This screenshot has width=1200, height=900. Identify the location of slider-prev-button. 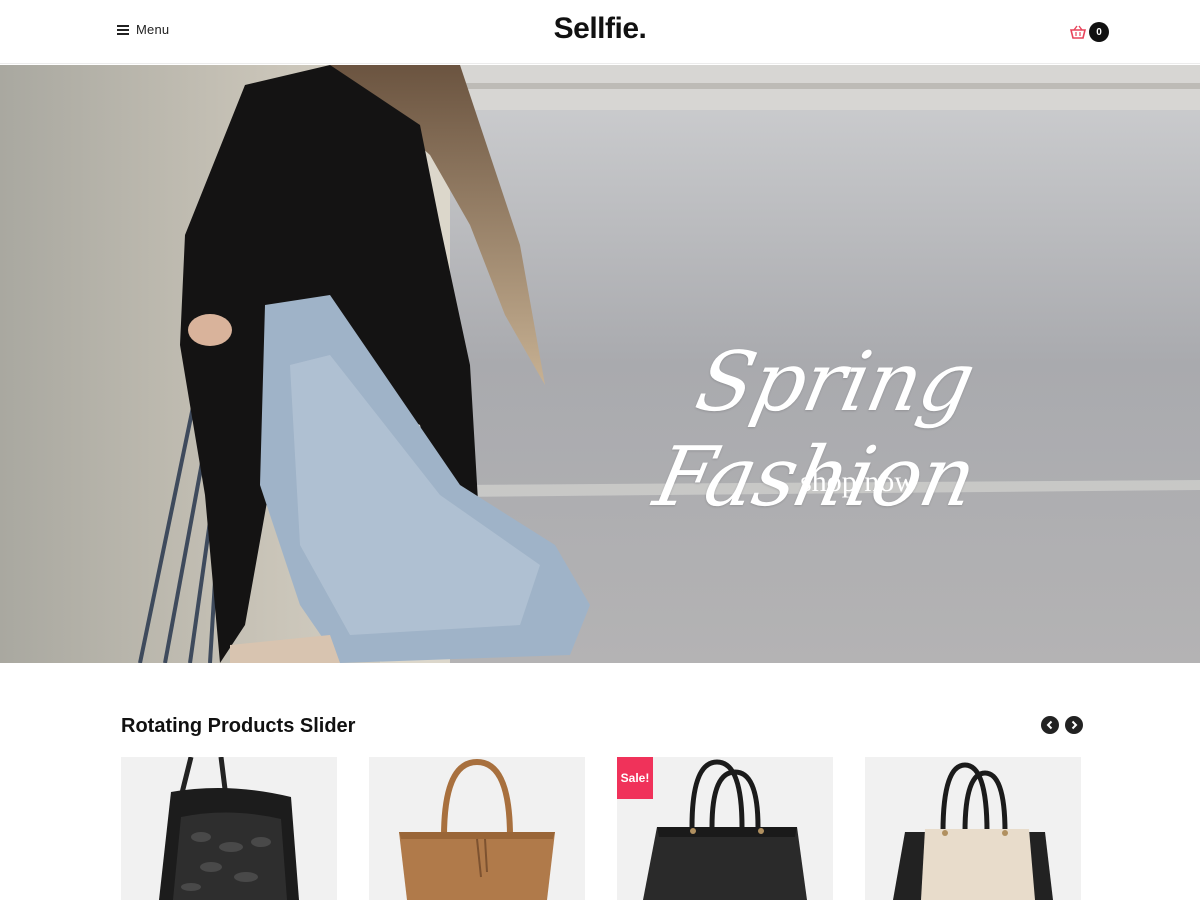
(1050, 725).